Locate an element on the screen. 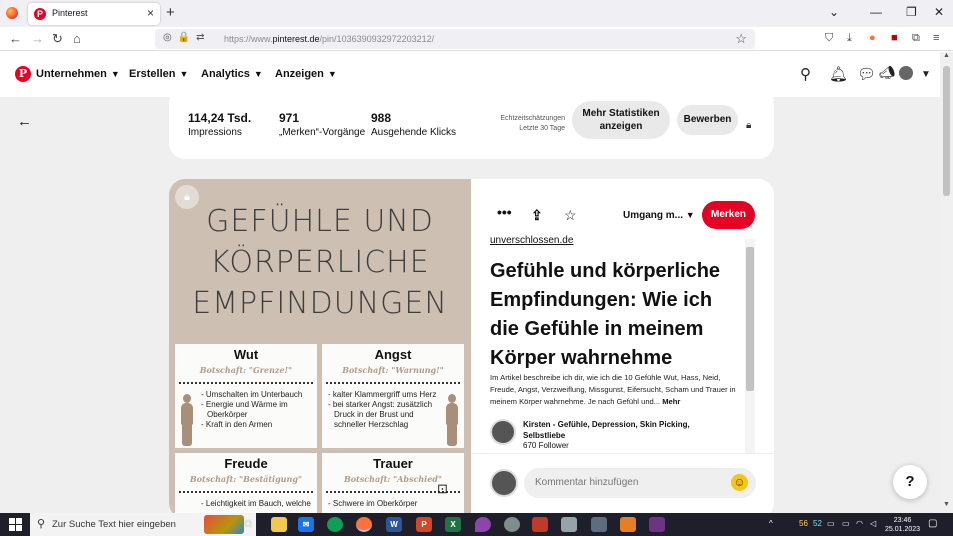  firefox-icon is located at coordinates (12, 13).